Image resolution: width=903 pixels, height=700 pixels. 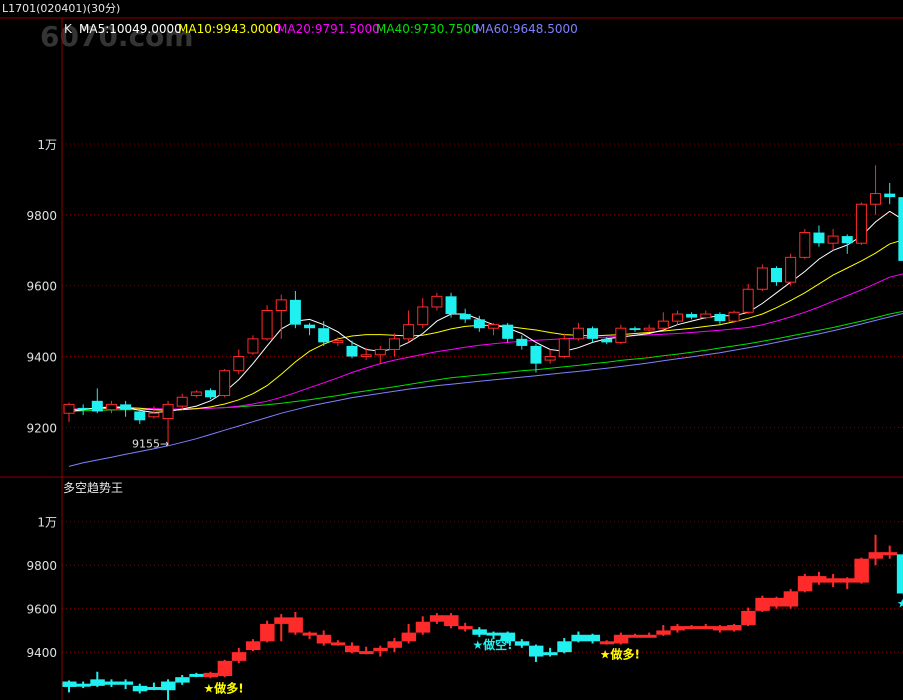 What do you see at coordinates (150, 443) in the screenshot?
I see `low-price-annotation: 9155→` at bounding box center [150, 443].